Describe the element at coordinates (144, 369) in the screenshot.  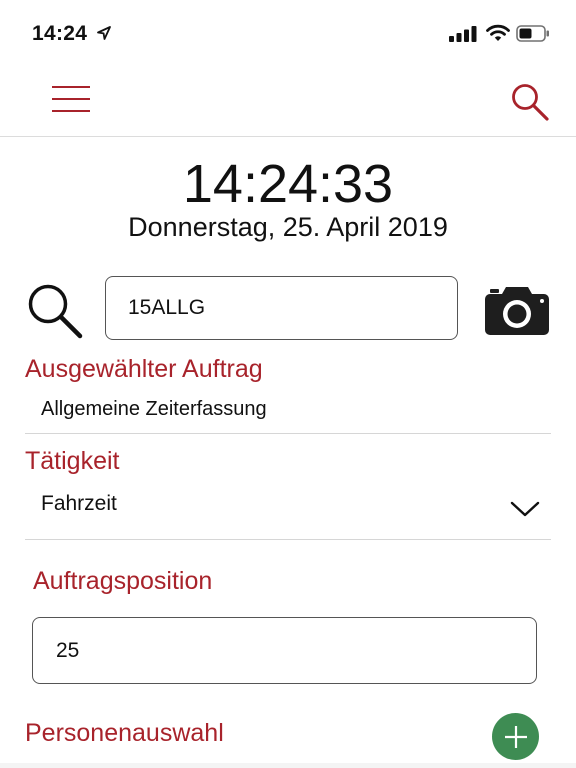
I see `selected-order-label: Ausgewählter Auftrag` at that location.